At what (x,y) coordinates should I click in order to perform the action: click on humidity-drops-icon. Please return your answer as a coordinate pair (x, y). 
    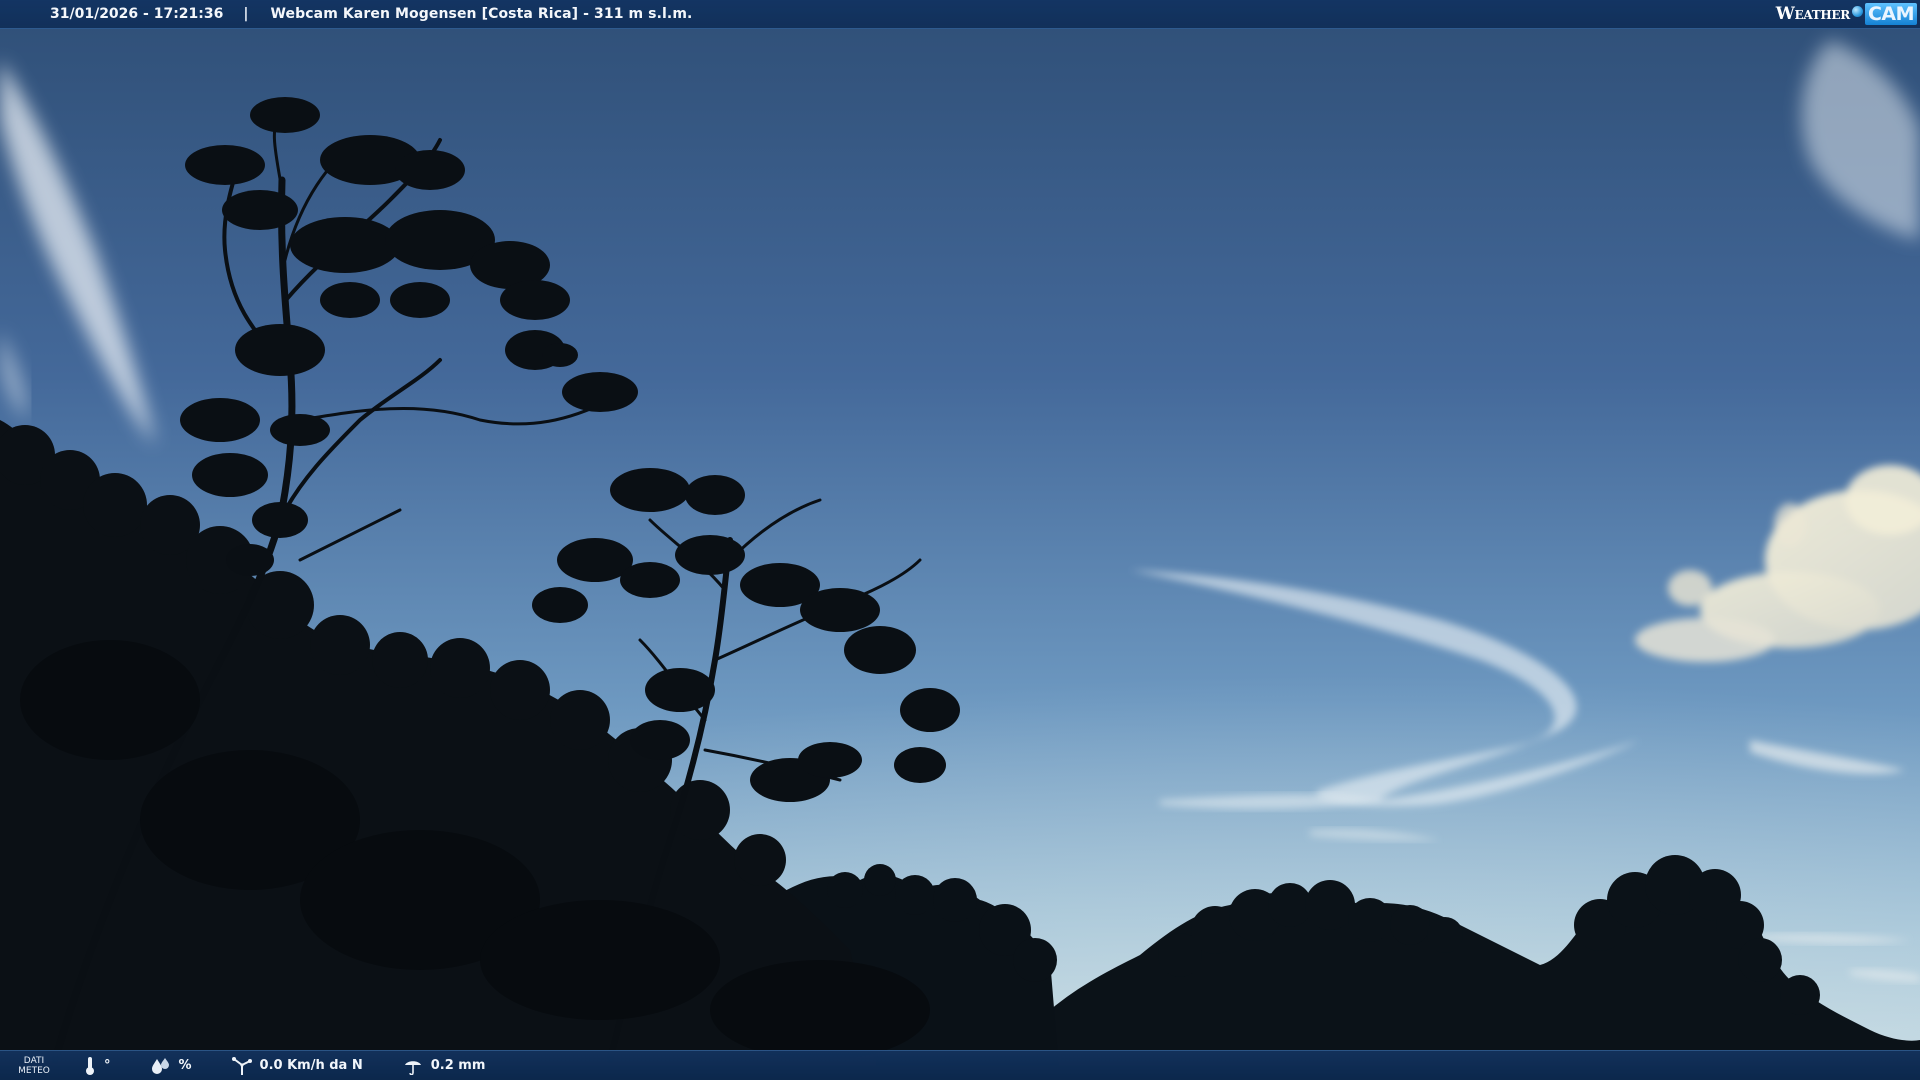
    Looking at the image, I should click on (161, 1066).